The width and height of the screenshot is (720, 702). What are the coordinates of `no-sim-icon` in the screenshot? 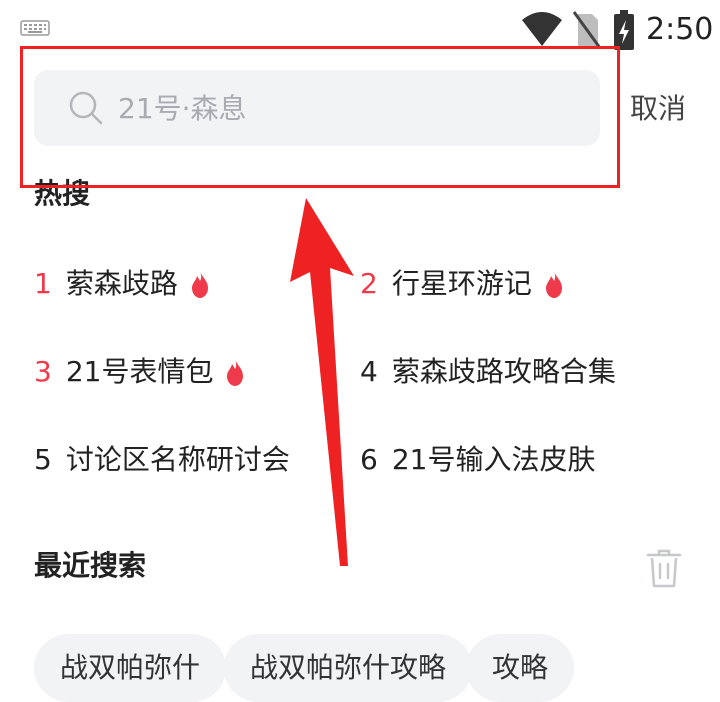 It's located at (587, 30).